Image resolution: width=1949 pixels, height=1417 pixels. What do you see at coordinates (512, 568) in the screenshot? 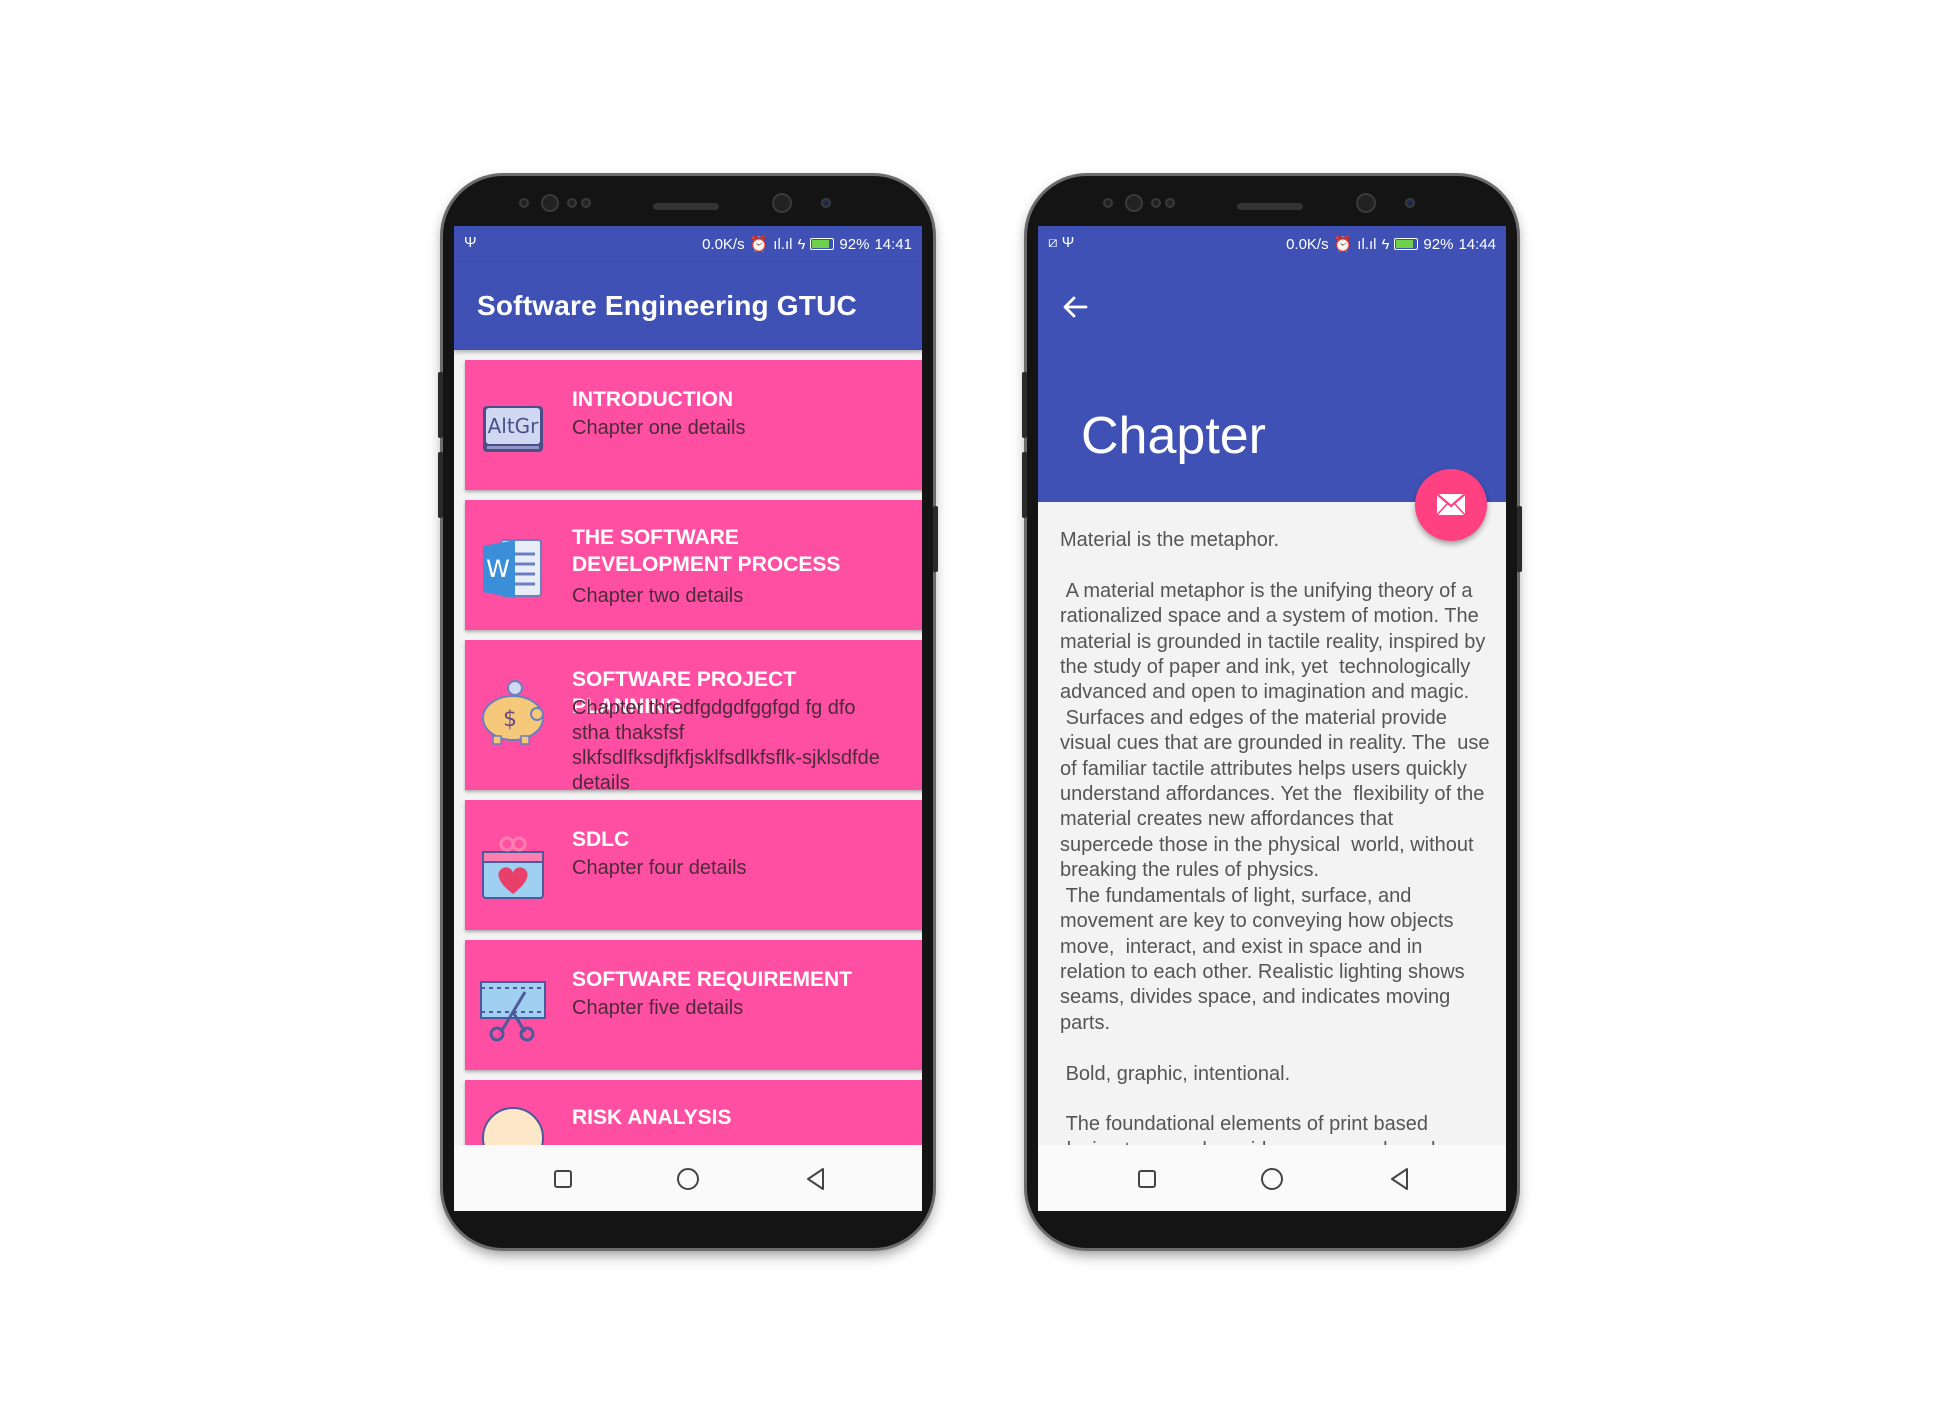
I see `word-document-icon: W` at bounding box center [512, 568].